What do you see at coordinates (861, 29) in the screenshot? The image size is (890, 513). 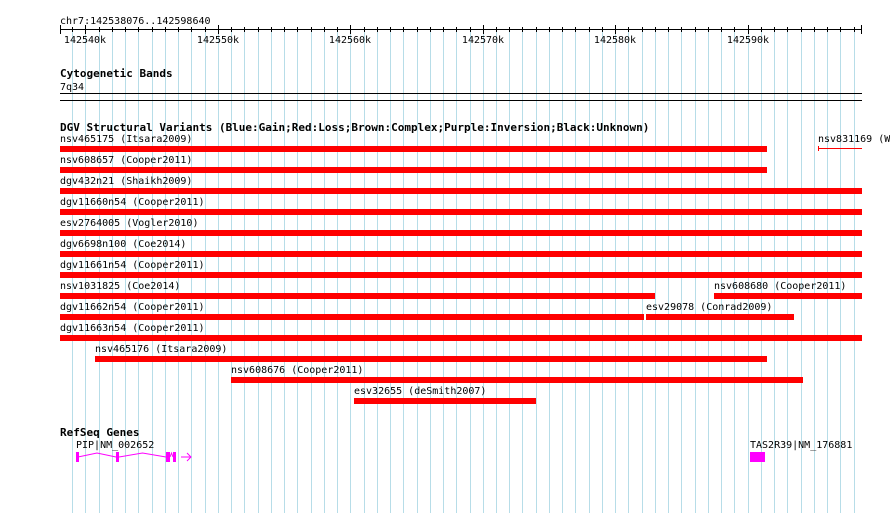 I see `ruler-right-cap` at bounding box center [861, 29].